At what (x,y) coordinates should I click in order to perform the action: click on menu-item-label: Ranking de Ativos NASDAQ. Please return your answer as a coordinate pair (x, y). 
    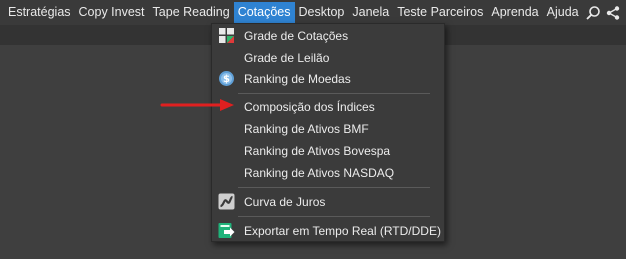
    Looking at the image, I should click on (319, 173).